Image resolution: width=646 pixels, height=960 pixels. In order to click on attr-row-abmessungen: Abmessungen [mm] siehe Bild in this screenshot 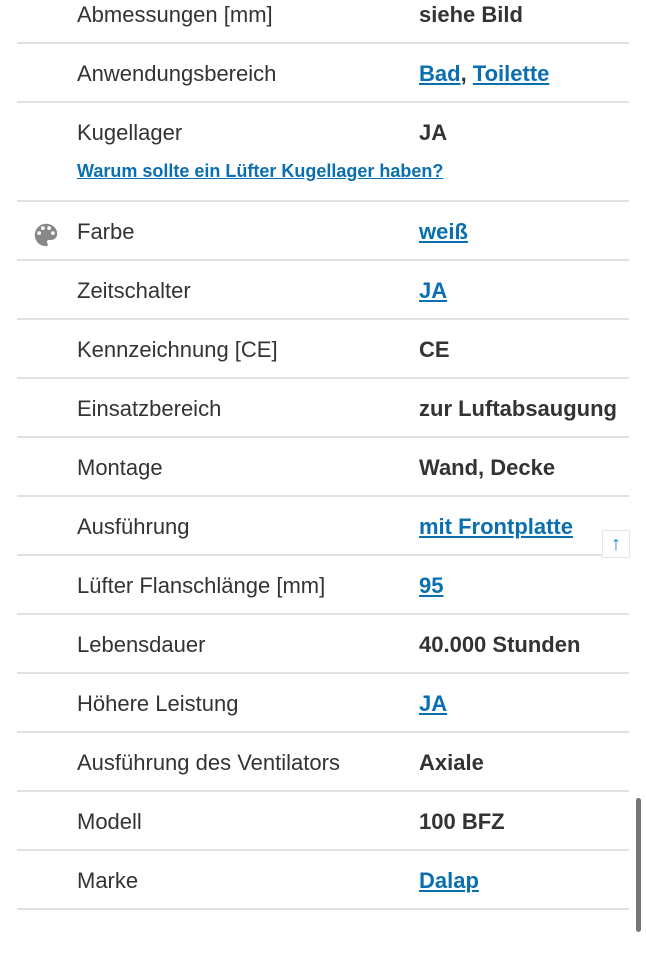, I will do `click(323, 22)`.